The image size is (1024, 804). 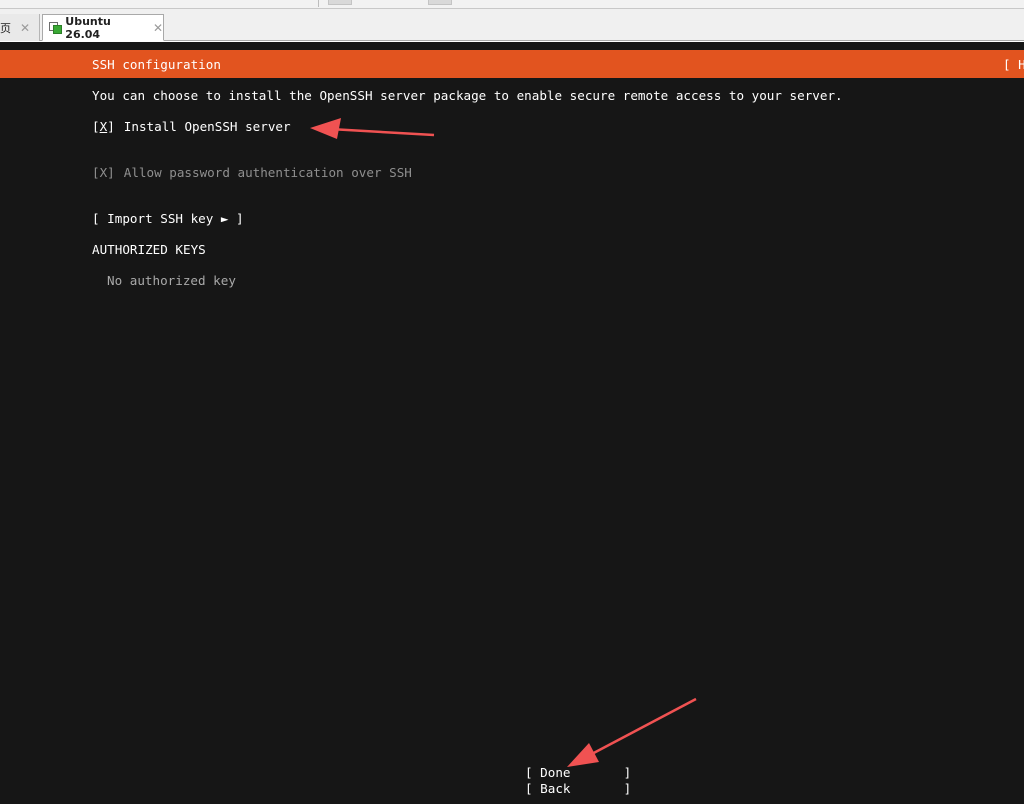 I want to click on help-button: [ H, so click(x=1013, y=64).